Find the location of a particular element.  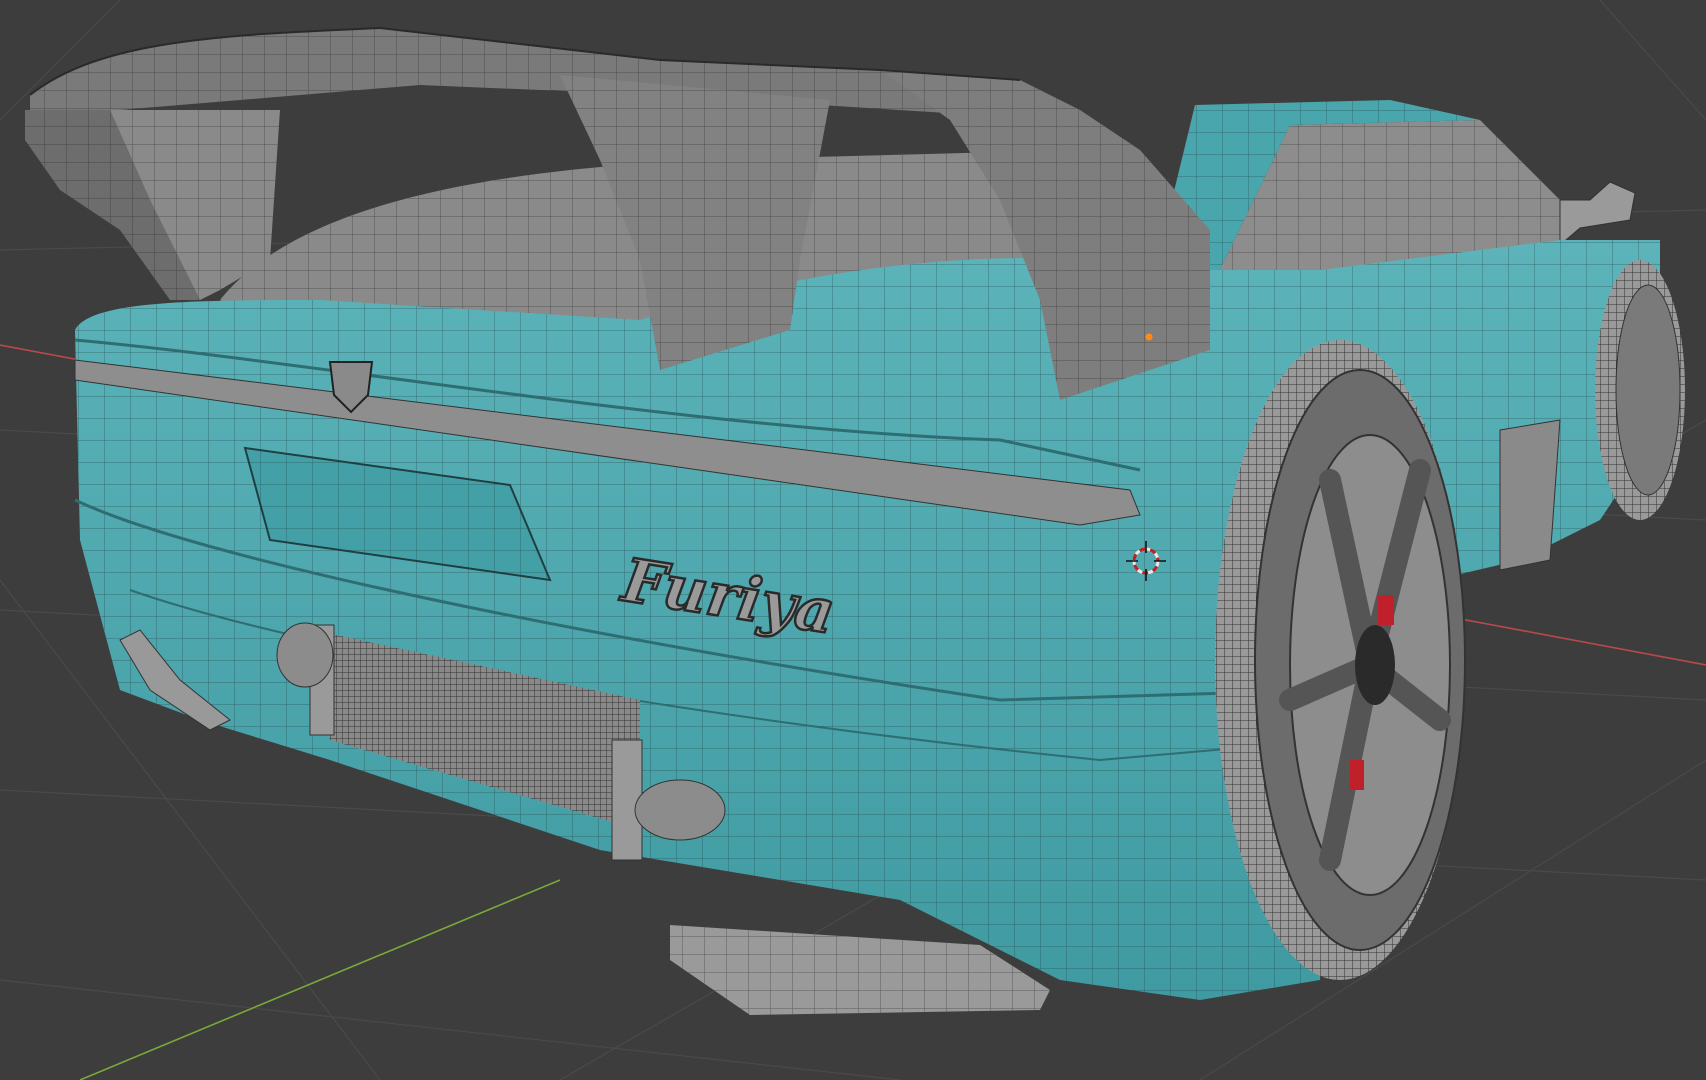

object-origin-dot is located at coordinates (1149, 337).